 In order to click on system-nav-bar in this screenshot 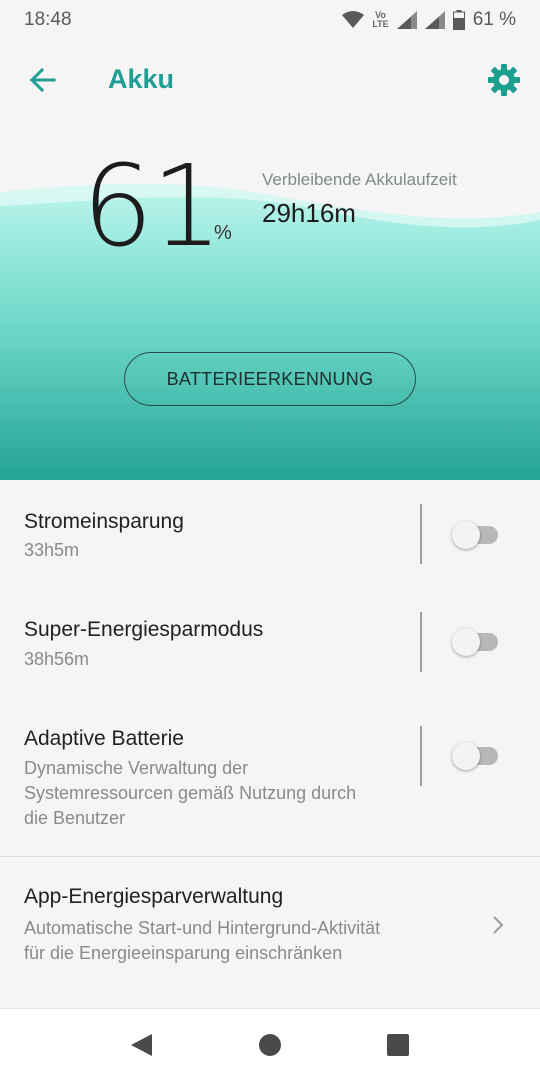, I will do `click(270, 1044)`.